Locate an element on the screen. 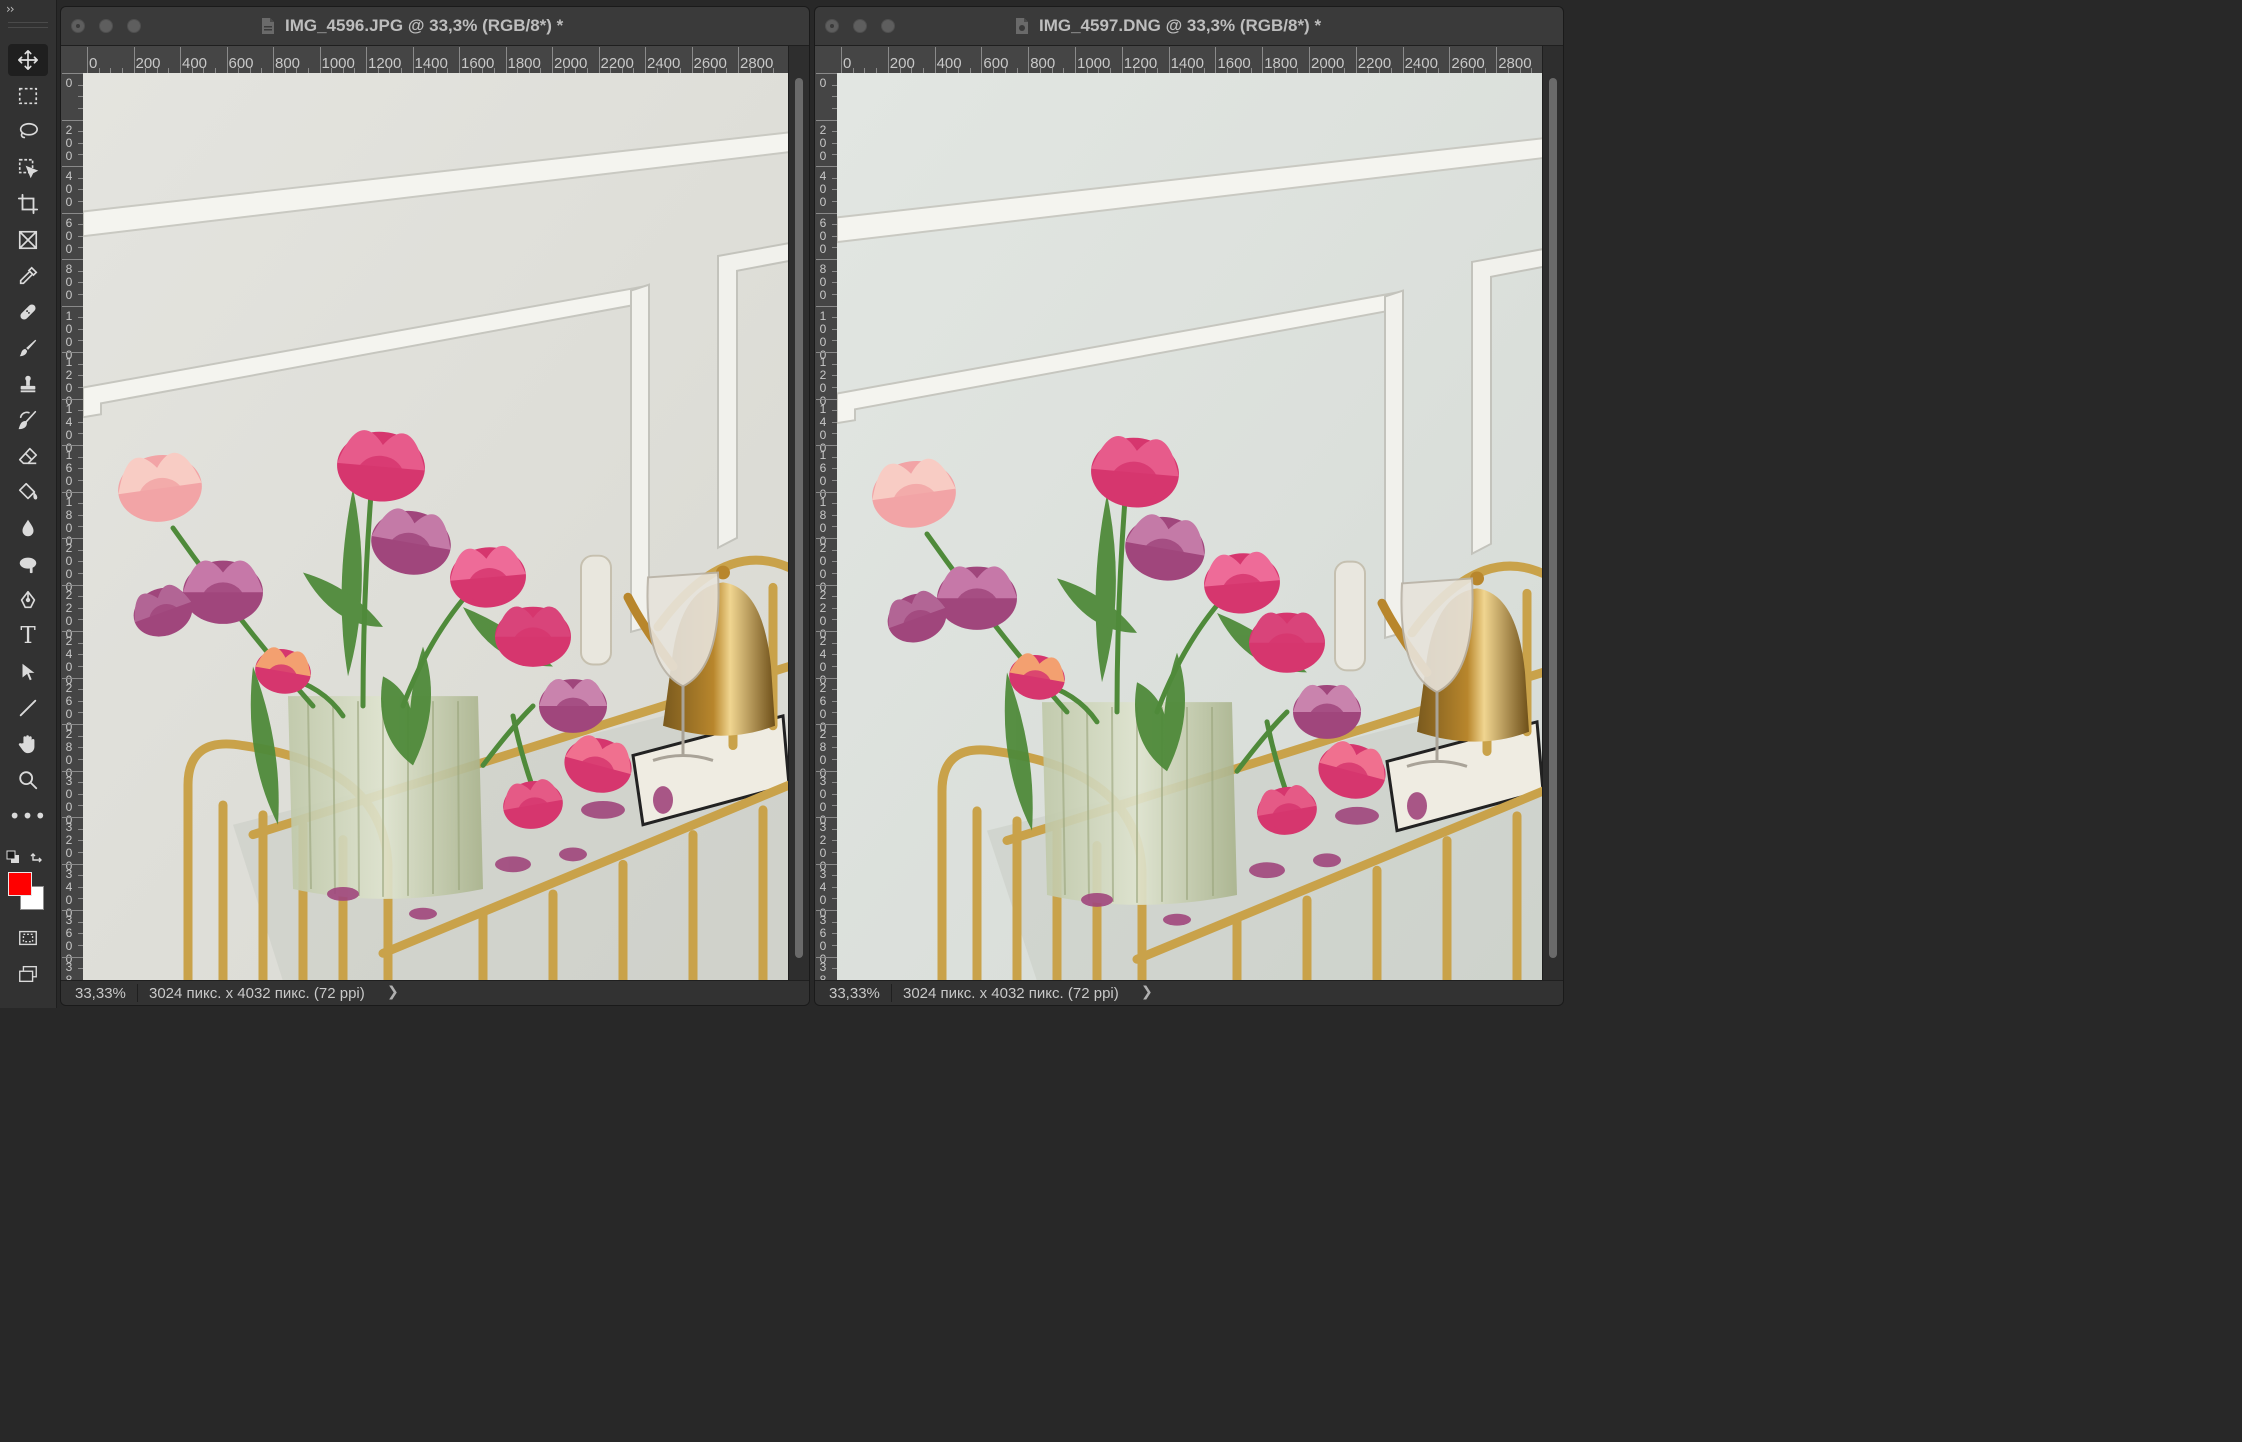 The image size is (2242, 1442). document-titlebar: IMG_4596.JPG @ 33,3% (RGB/8*) * is located at coordinates (435, 26).